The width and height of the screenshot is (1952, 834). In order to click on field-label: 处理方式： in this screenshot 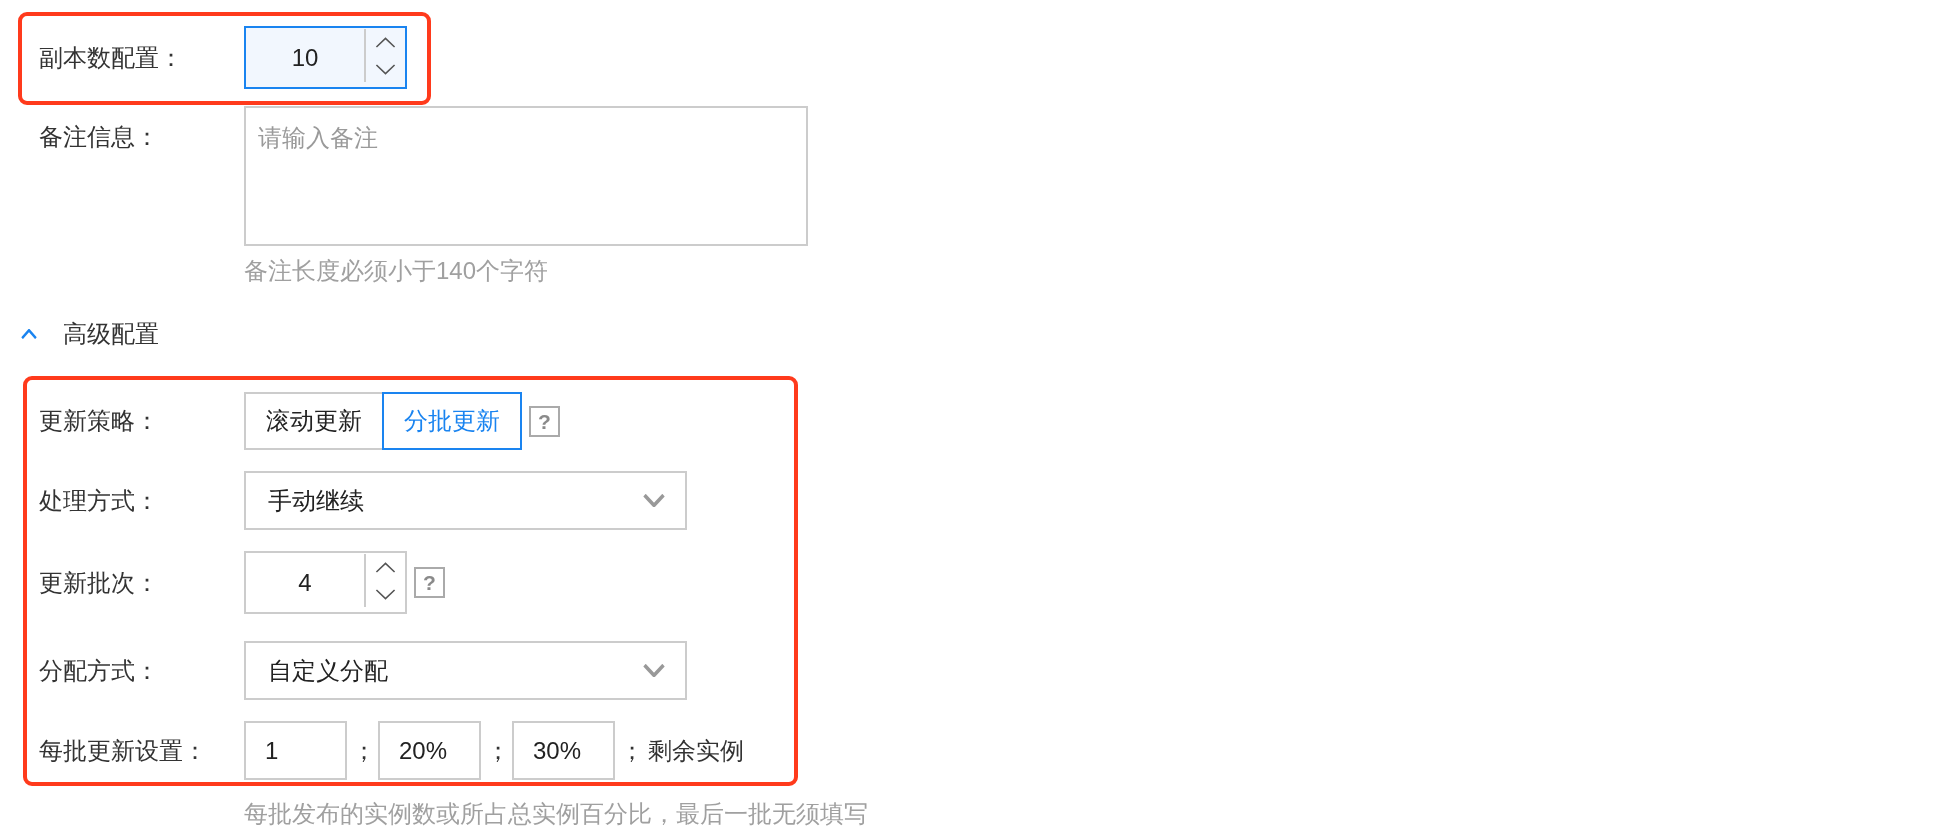, I will do `click(99, 500)`.